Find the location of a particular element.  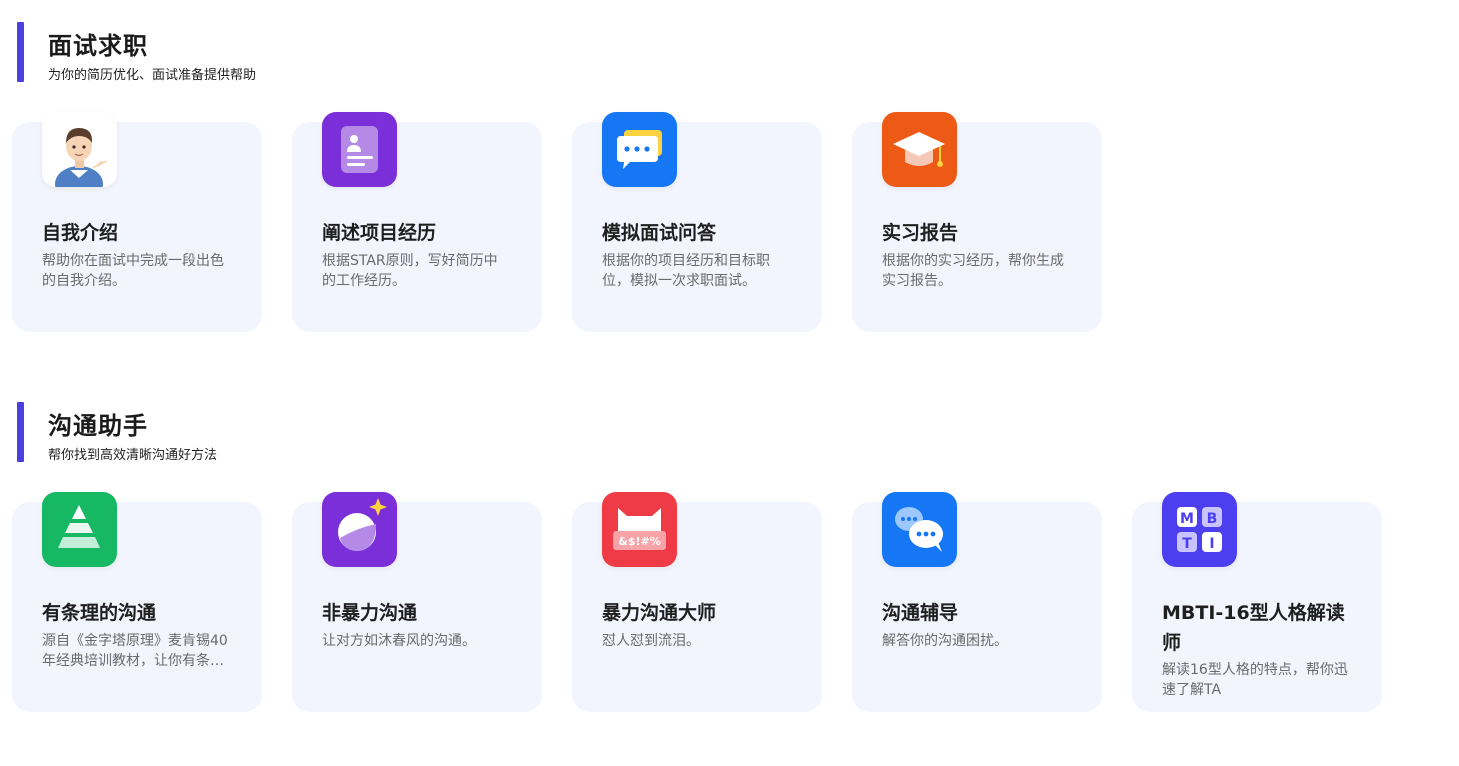

card-description: 怼人怼到流泪。 is located at coordinates (651, 641).